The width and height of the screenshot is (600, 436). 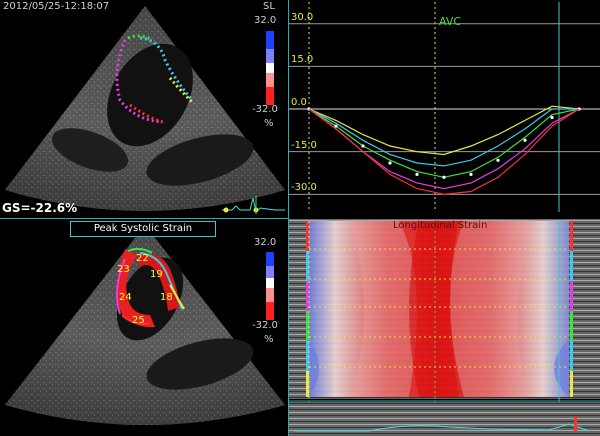 I want to click on y-tick-label: 0.0, so click(x=299, y=102).